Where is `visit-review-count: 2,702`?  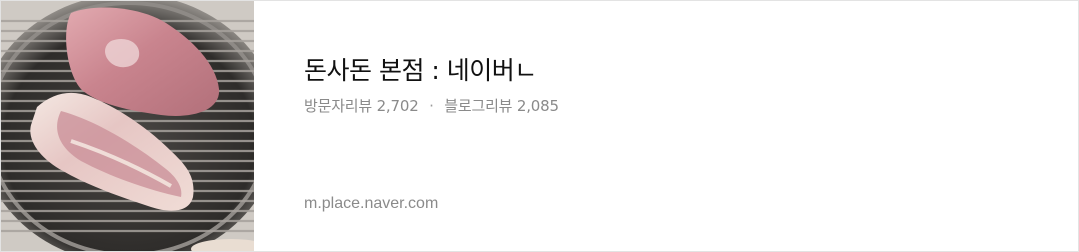 visit-review-count: 2,702 is located at coordinates (397, 106).